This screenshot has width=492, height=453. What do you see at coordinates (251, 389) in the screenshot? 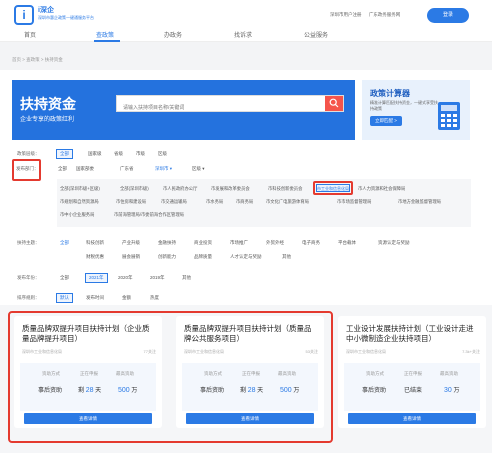
I see `card-days: 剩 28 天` at bounding box center [251, 389].